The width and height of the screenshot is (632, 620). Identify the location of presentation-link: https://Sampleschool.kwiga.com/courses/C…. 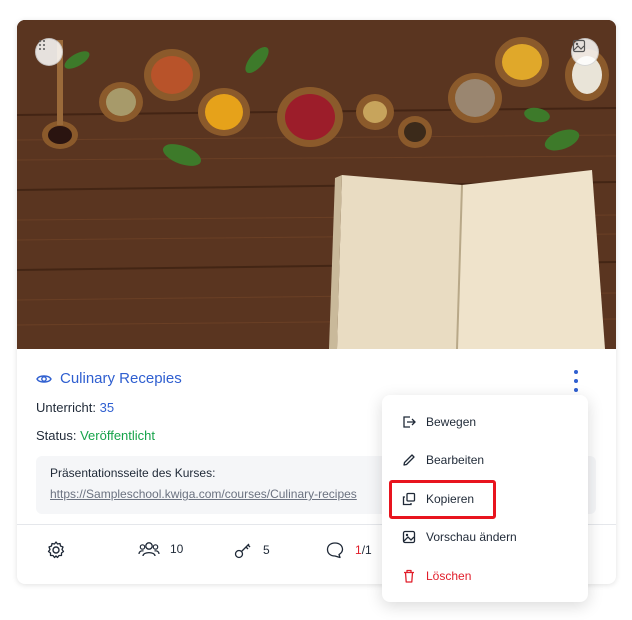
(210, 494).